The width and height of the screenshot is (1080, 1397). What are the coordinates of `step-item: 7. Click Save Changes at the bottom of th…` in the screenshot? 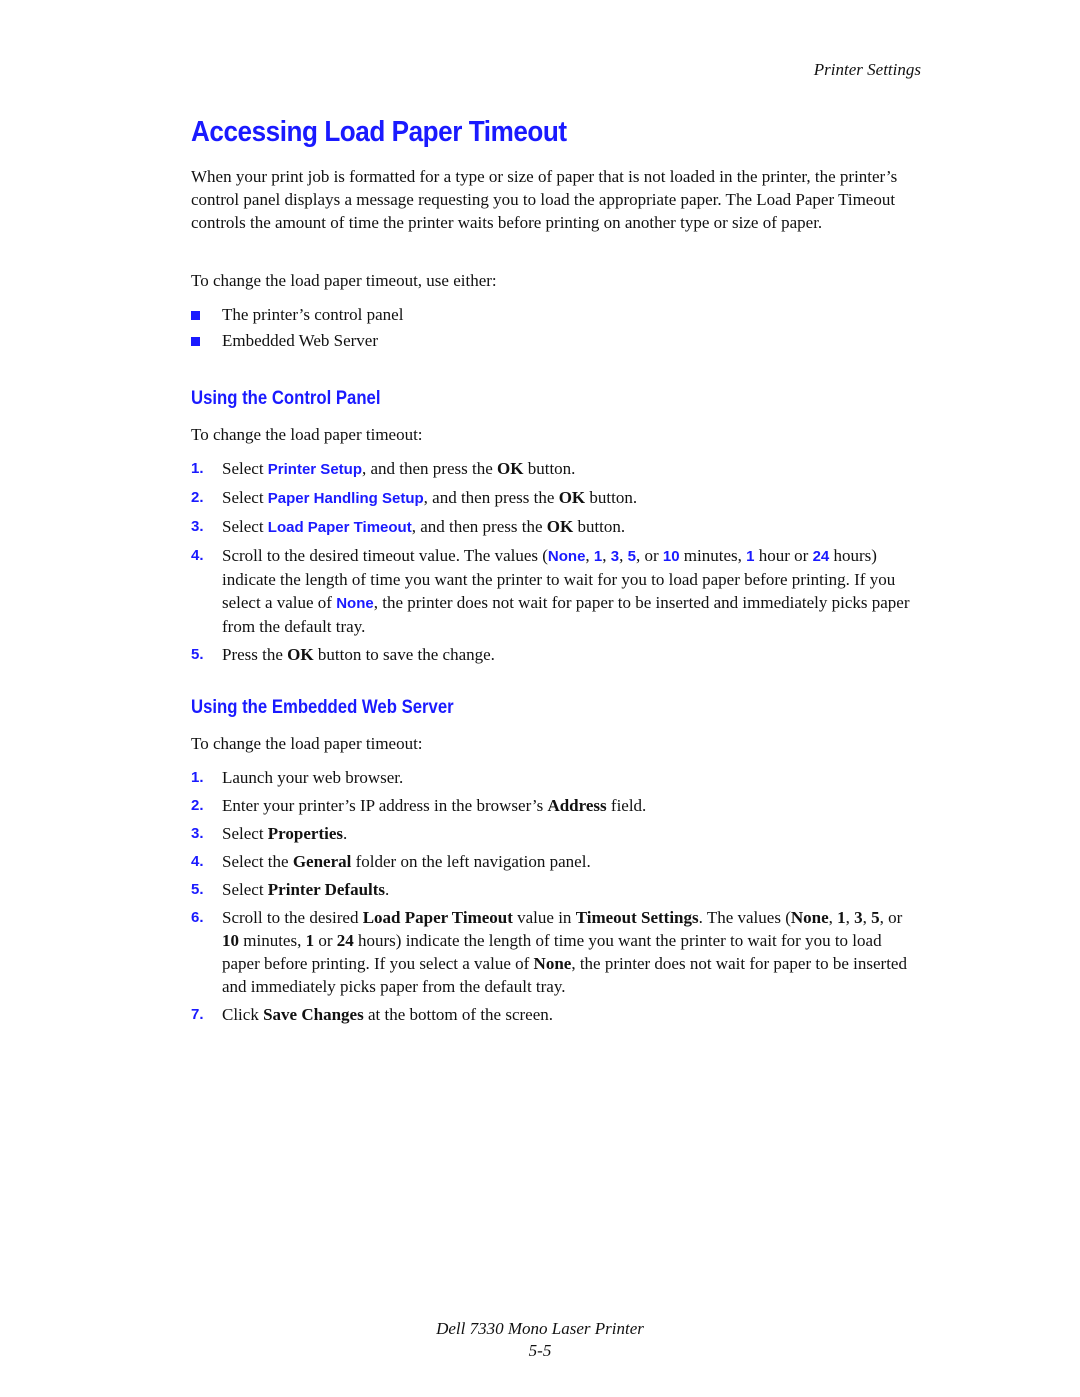 It's located at (372, 1014).